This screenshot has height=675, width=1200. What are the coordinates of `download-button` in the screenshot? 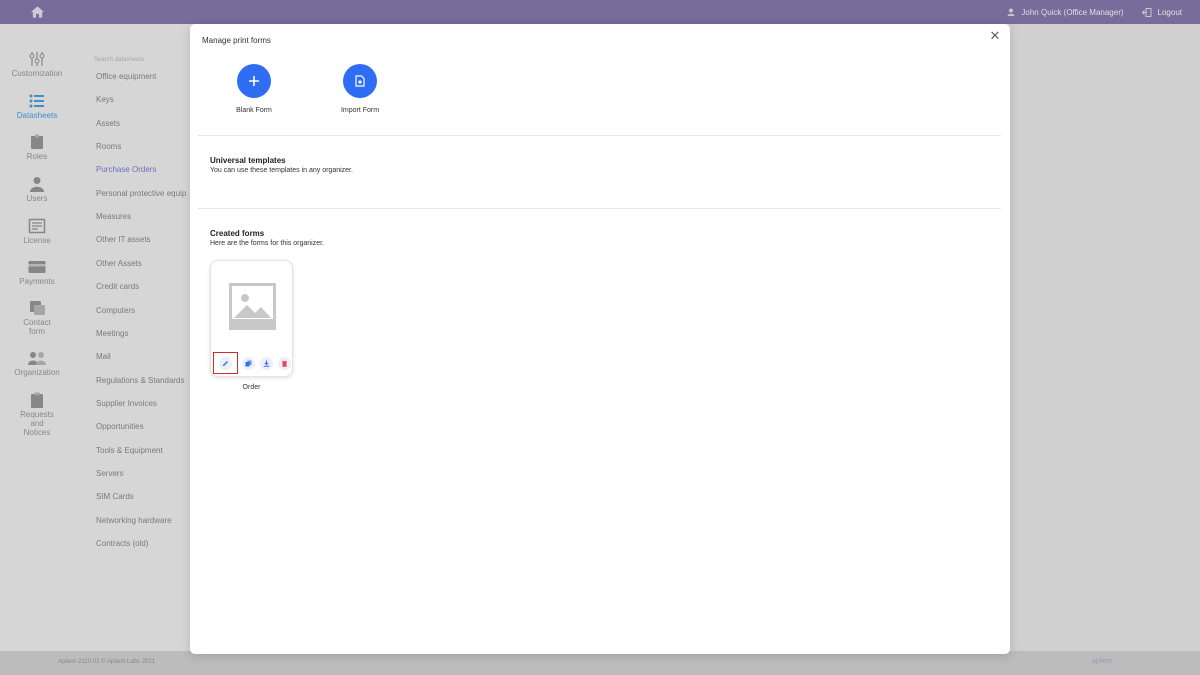 It's located at (266, 363).